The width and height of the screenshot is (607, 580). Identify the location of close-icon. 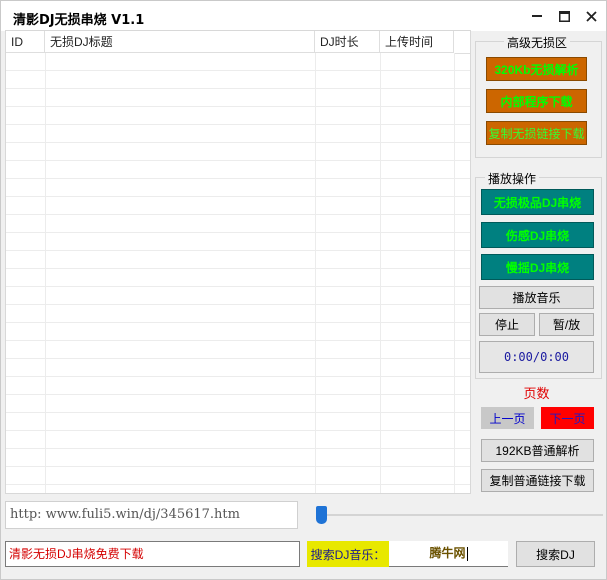
(591, 16).